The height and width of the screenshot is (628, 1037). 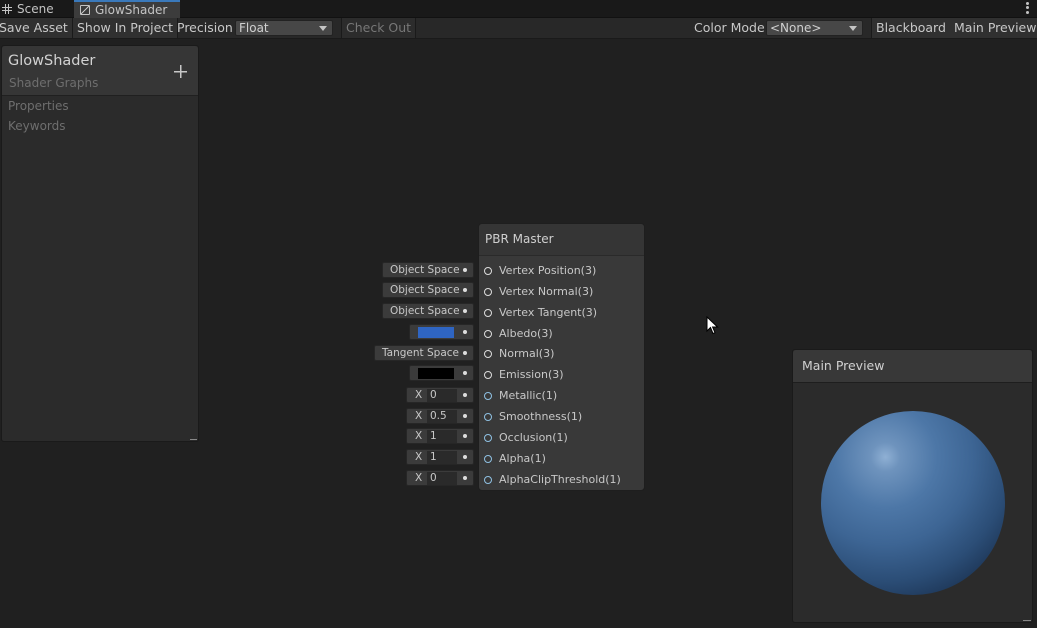 I want to click on smoothness-value-field: X 0.5, so click(x=440, y=416).